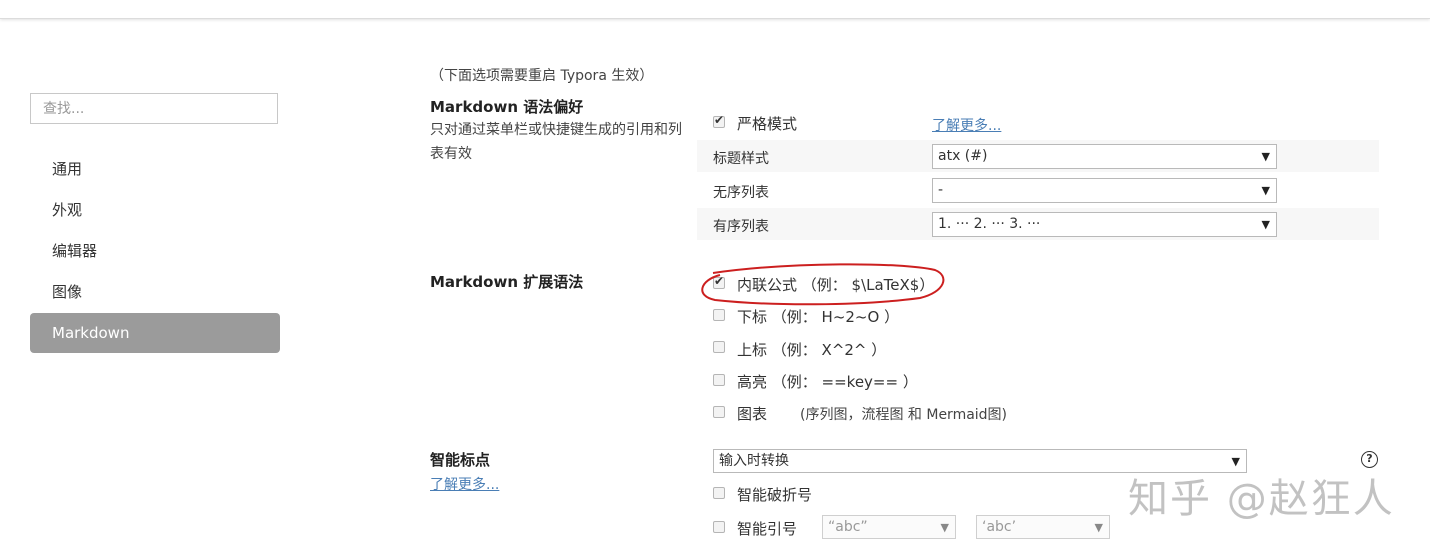  I want to click on smart-quotes-label: 智能引号, so click(767, 529).